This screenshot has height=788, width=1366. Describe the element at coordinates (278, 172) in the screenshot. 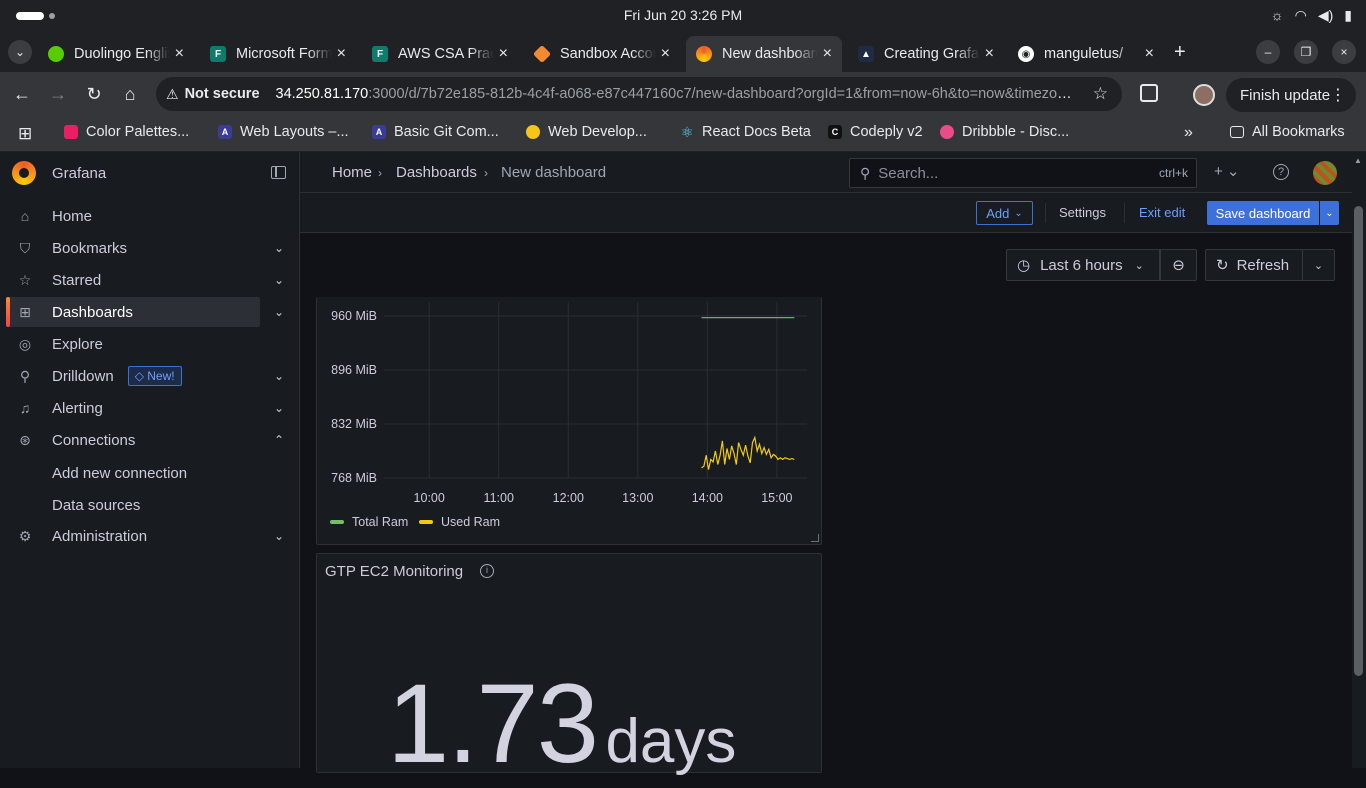

I see `dock-menu-icon` at that location.